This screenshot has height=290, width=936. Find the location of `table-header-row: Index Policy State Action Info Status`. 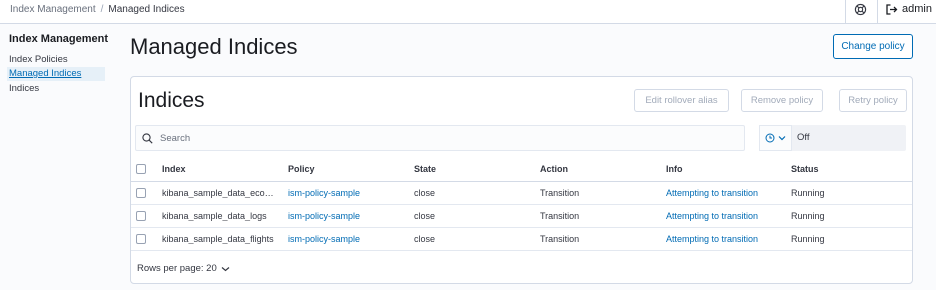

table-header-row: Index Policy State Action Info Status is located at coordinates (521, 169).